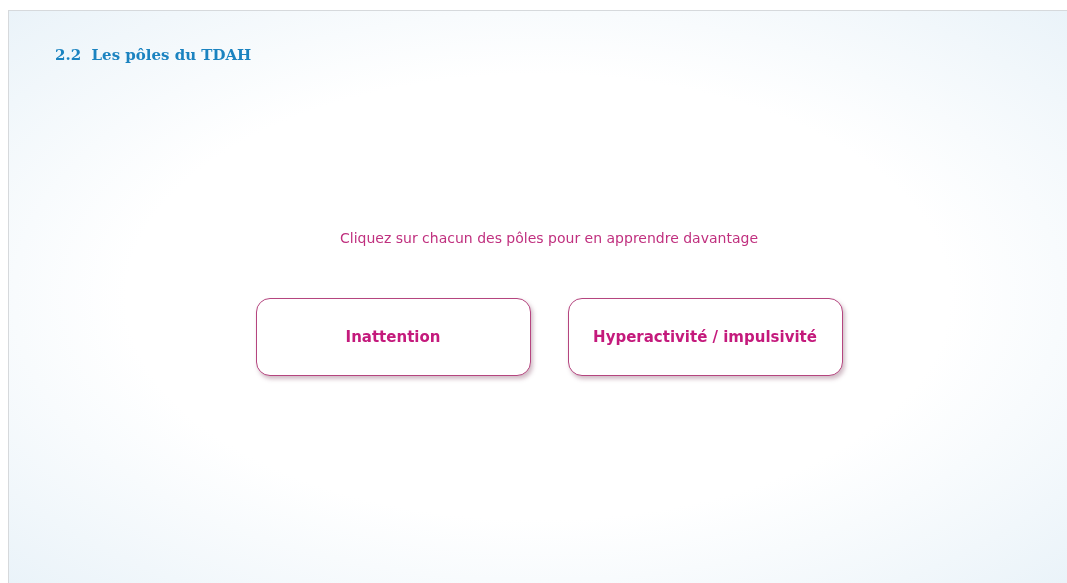 The image size is (1067, 583). Describe the element at coordinates (153, 55) in the screenshot. I see `slide-title: 2.2 Les pôles du TDAH` at that location.